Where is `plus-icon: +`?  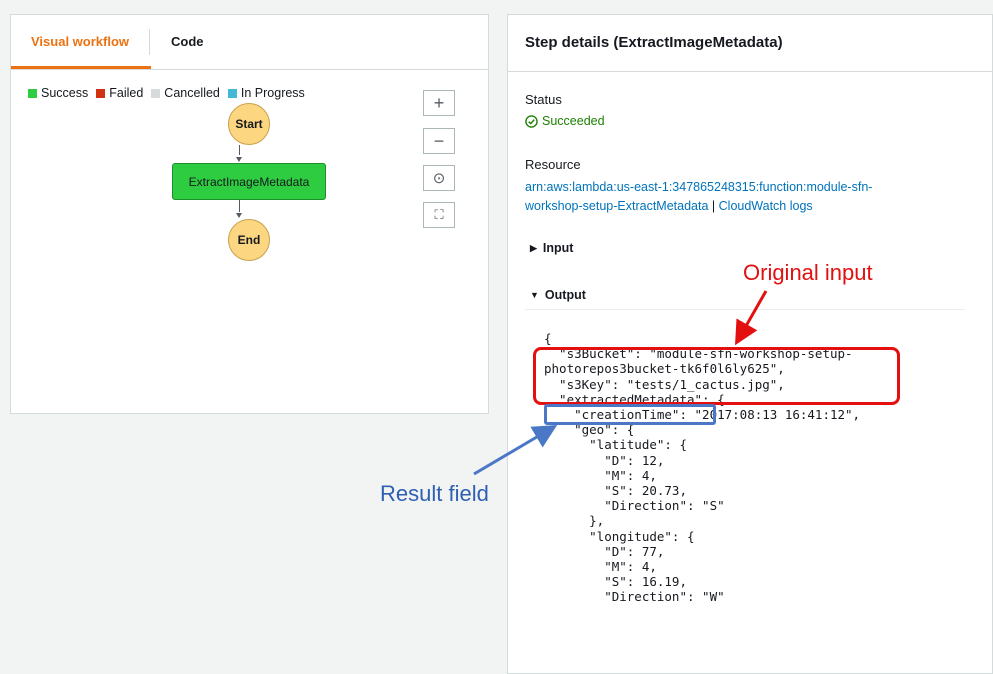 plus-icon: + is located at coordinates (439, 102).